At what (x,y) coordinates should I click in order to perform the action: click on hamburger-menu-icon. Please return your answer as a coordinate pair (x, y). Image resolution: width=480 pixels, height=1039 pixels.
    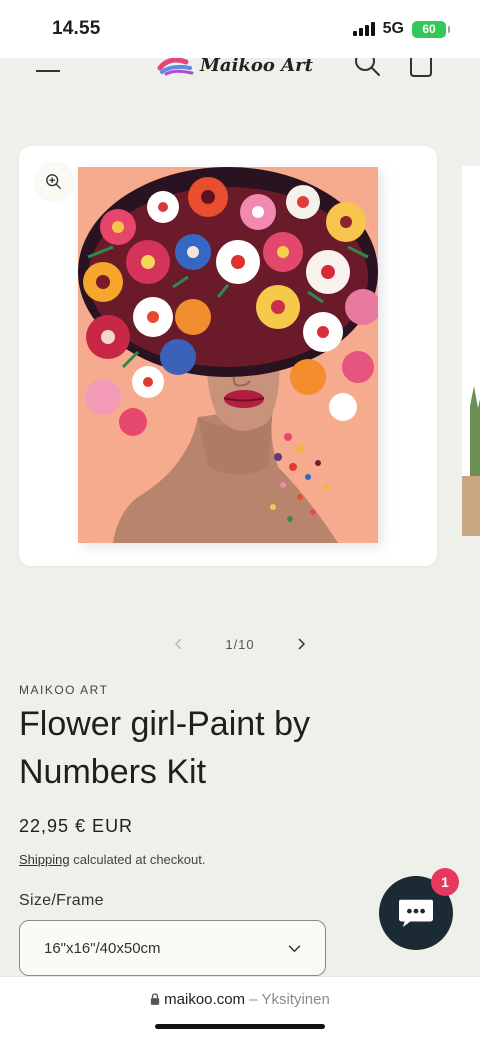
    Looking at the image, I should click on (49, 68).